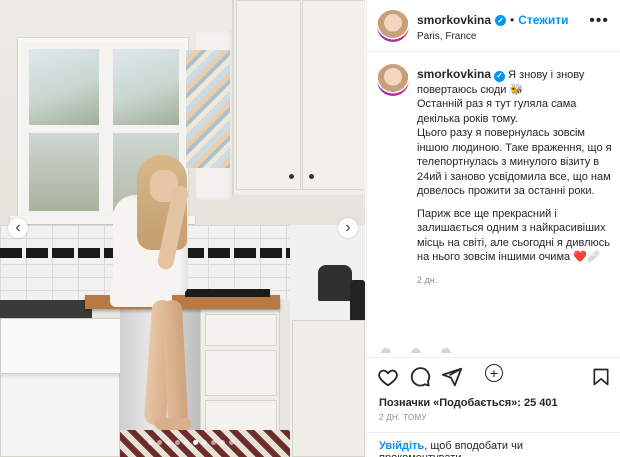  Describe the element at coordinates (599, 21) in the screenshot. I see `more-icon: •••` at that location.